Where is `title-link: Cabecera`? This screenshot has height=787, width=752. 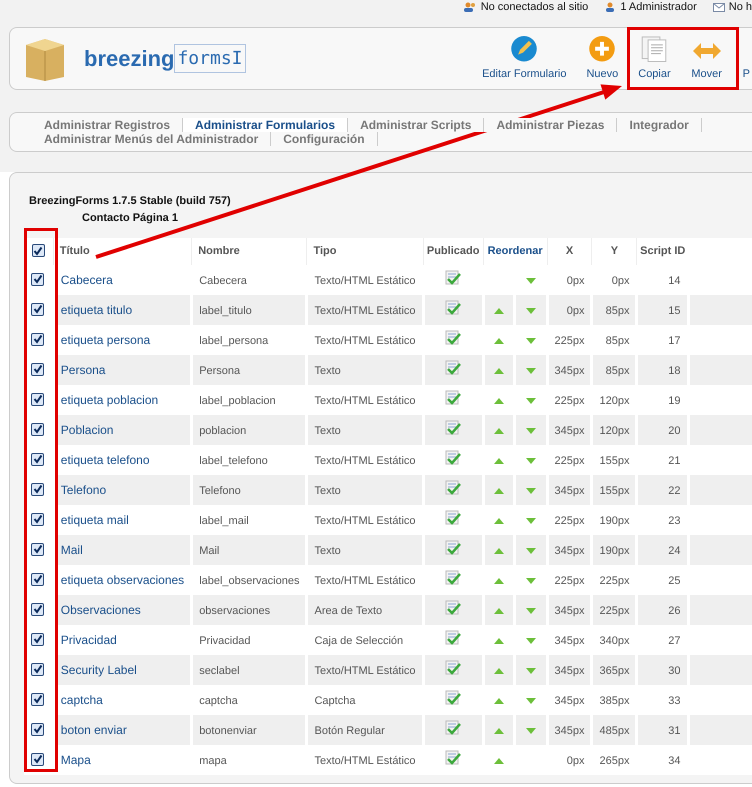
title-link: Cabecera is located at coordinates (86, 280).